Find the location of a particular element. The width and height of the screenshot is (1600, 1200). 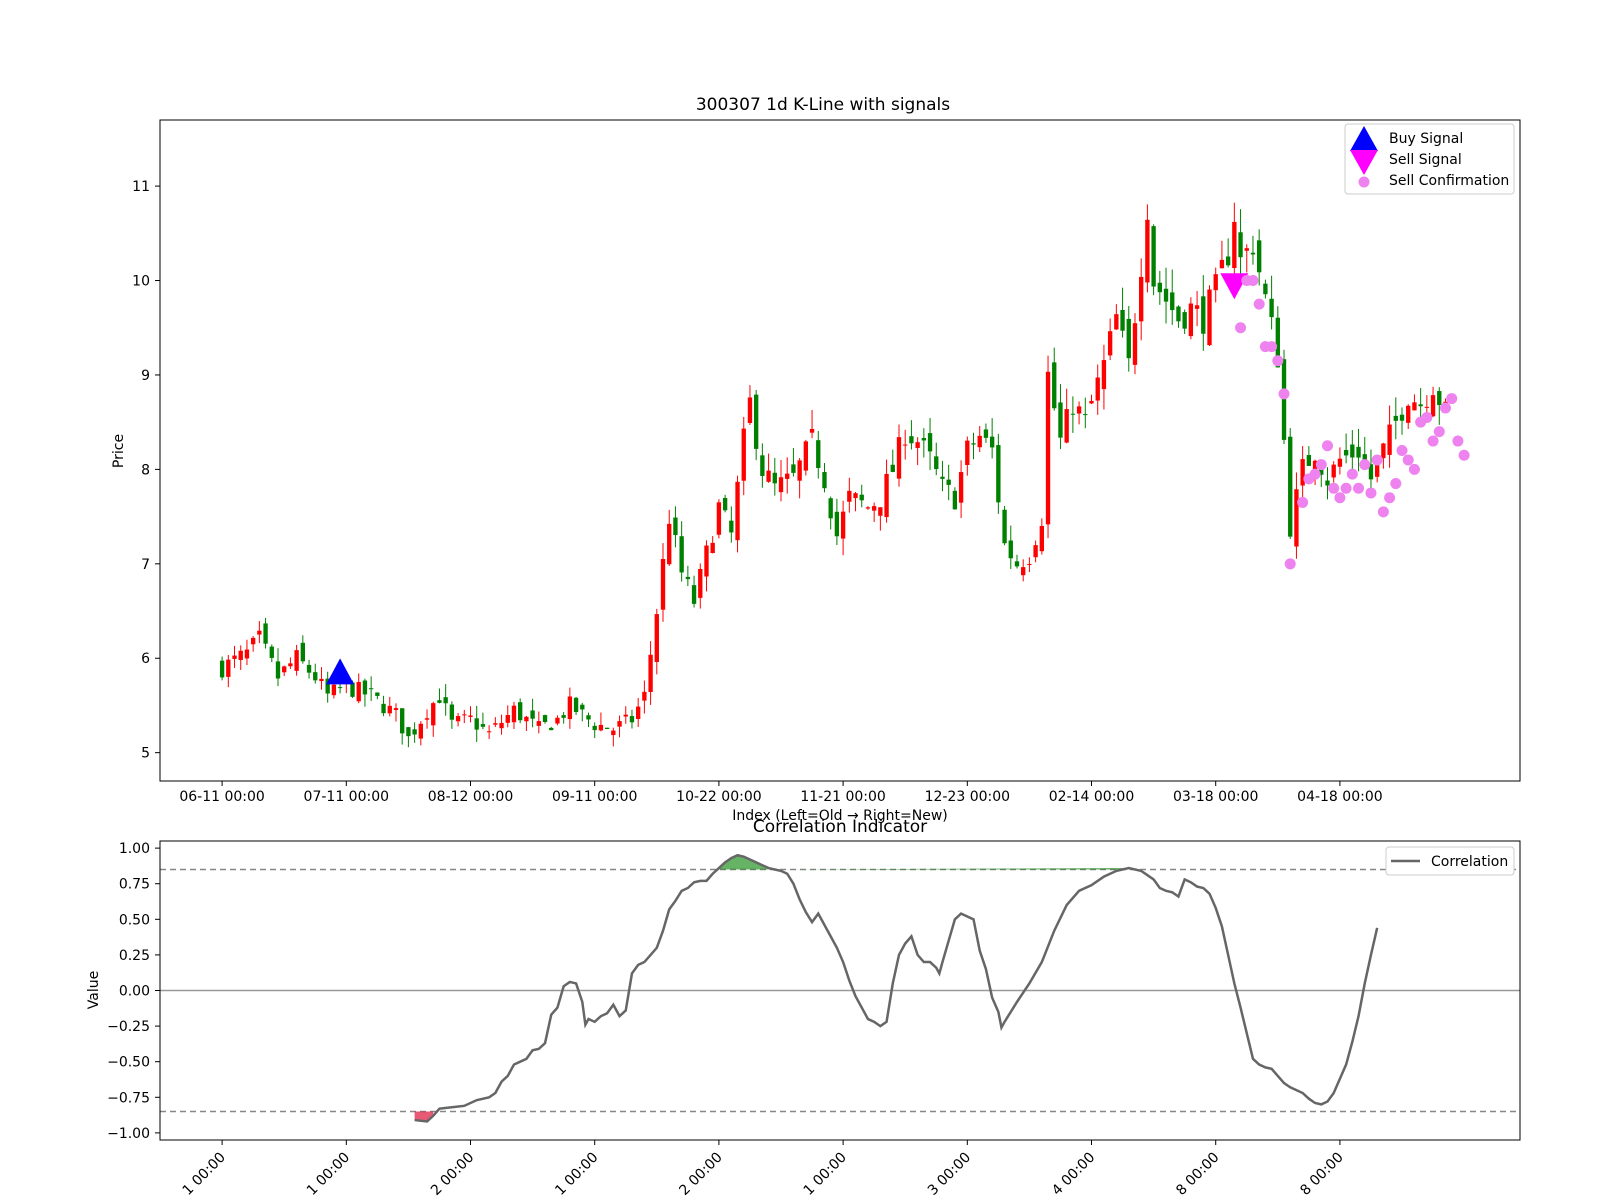

sell-confirmation-legend-icon is located at coordinates (1364, 182).